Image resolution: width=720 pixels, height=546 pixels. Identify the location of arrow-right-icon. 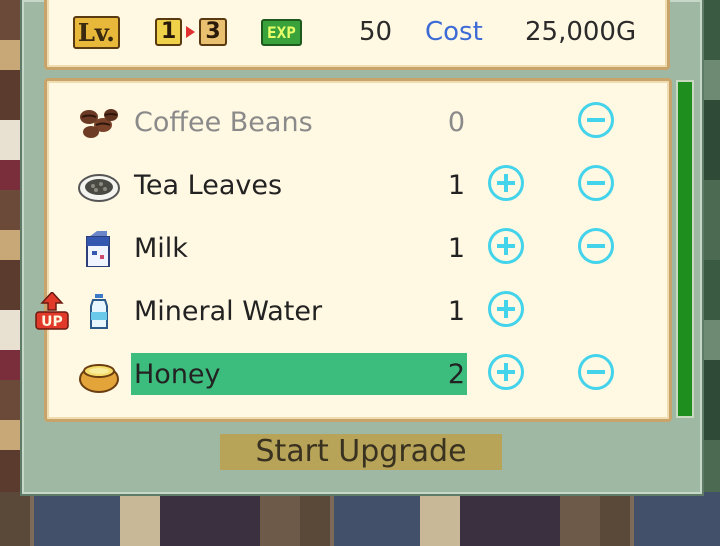
(191, 32).